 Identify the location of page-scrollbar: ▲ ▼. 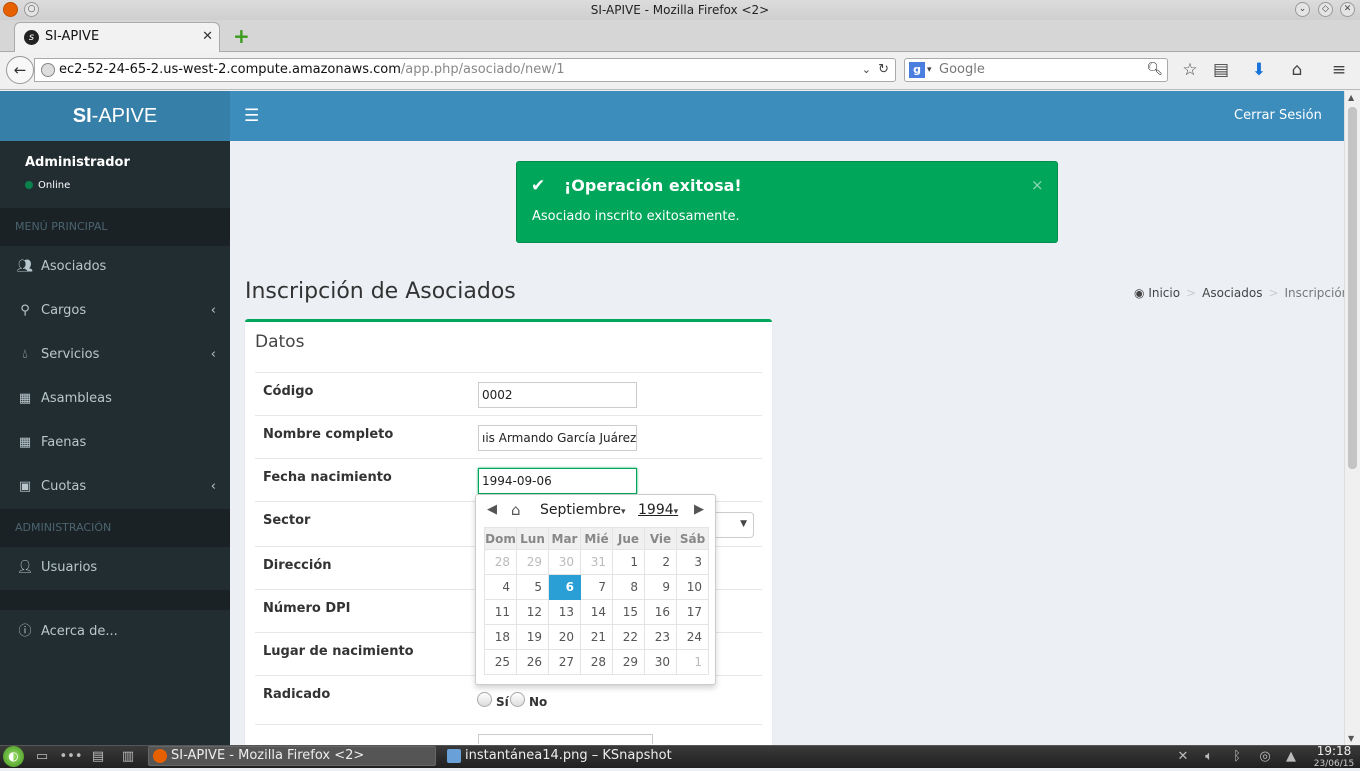
(1352, 418).